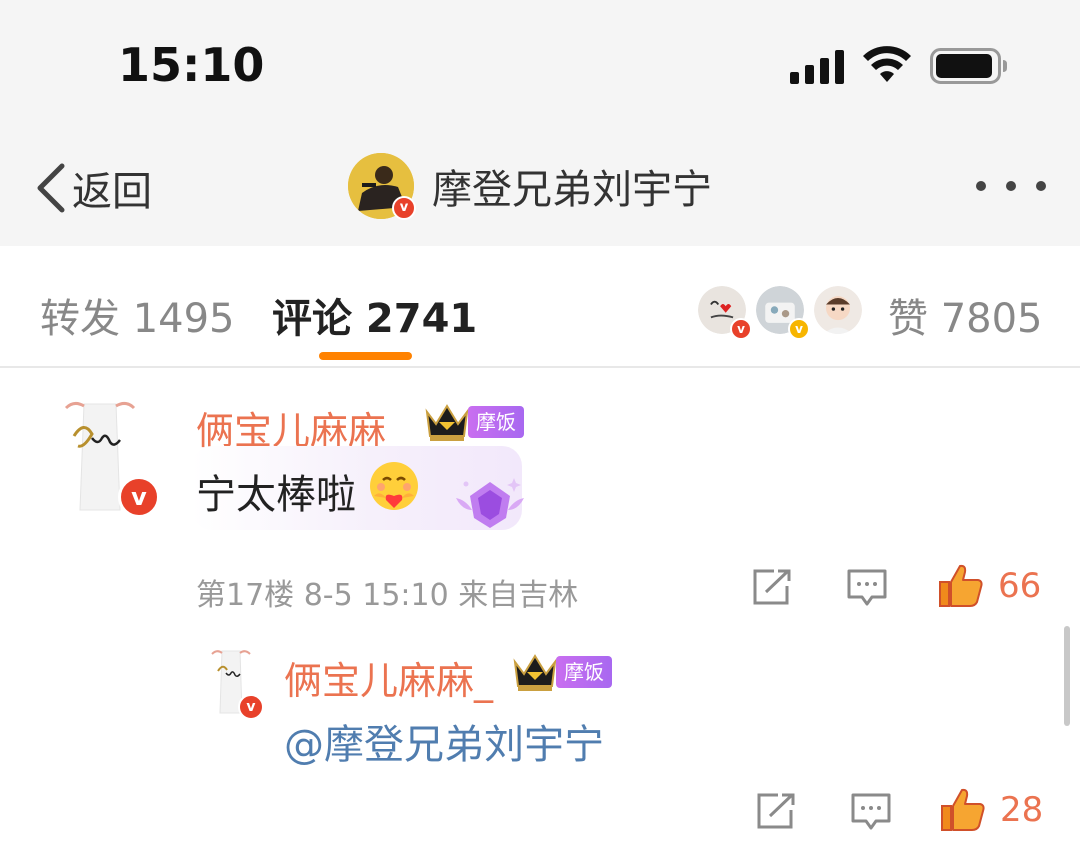  Describe the element at coordinates (394, 486) in the screenshot. I see `hug-emoji-icon` at that location.